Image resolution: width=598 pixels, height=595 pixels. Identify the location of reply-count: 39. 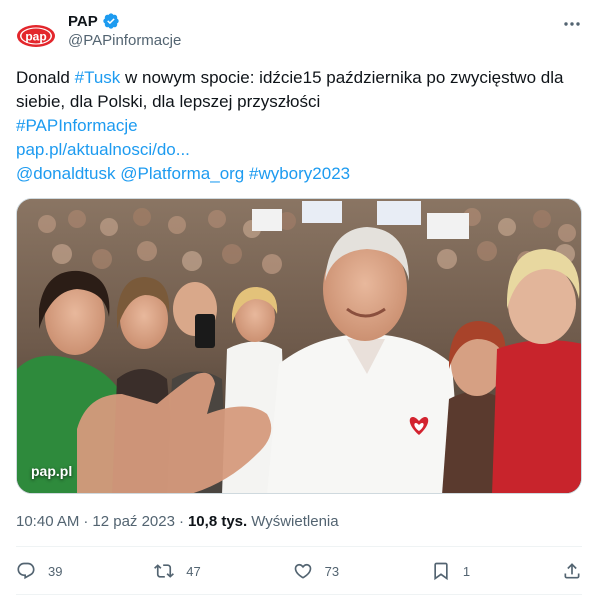
(55, 571).